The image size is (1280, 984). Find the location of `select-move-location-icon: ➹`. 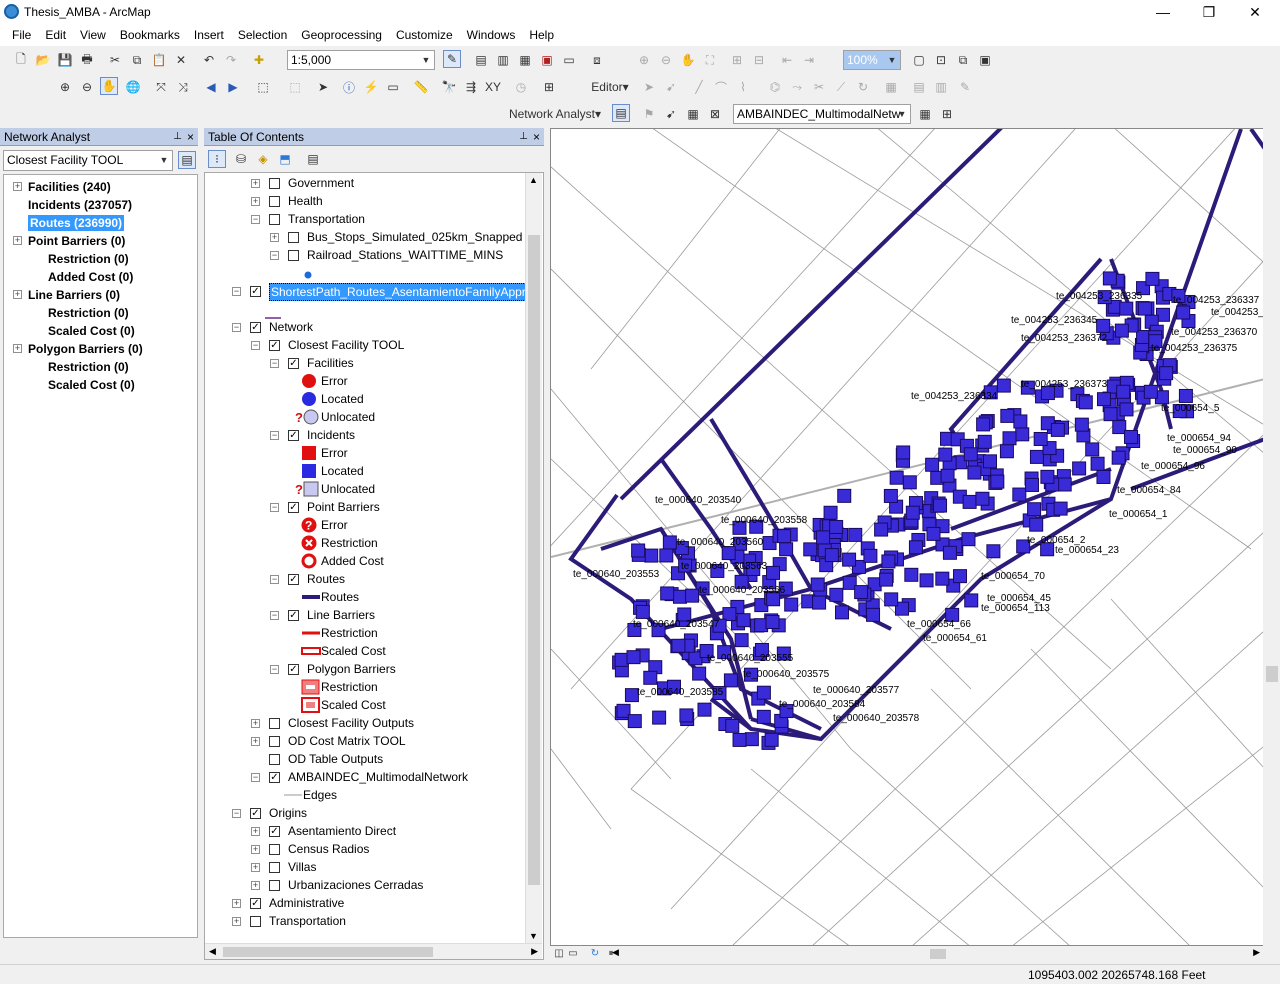

select-move-location-icon: ➹ is located at coordinates (671, 114).